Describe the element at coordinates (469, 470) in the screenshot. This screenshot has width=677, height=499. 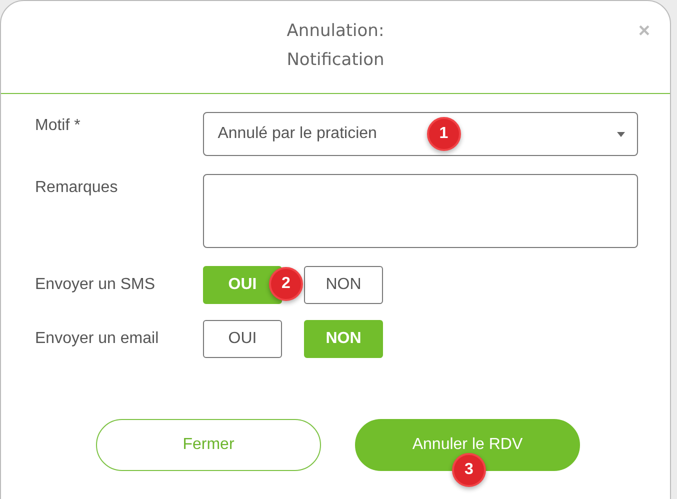
I see `step-marker: 3` at that location.